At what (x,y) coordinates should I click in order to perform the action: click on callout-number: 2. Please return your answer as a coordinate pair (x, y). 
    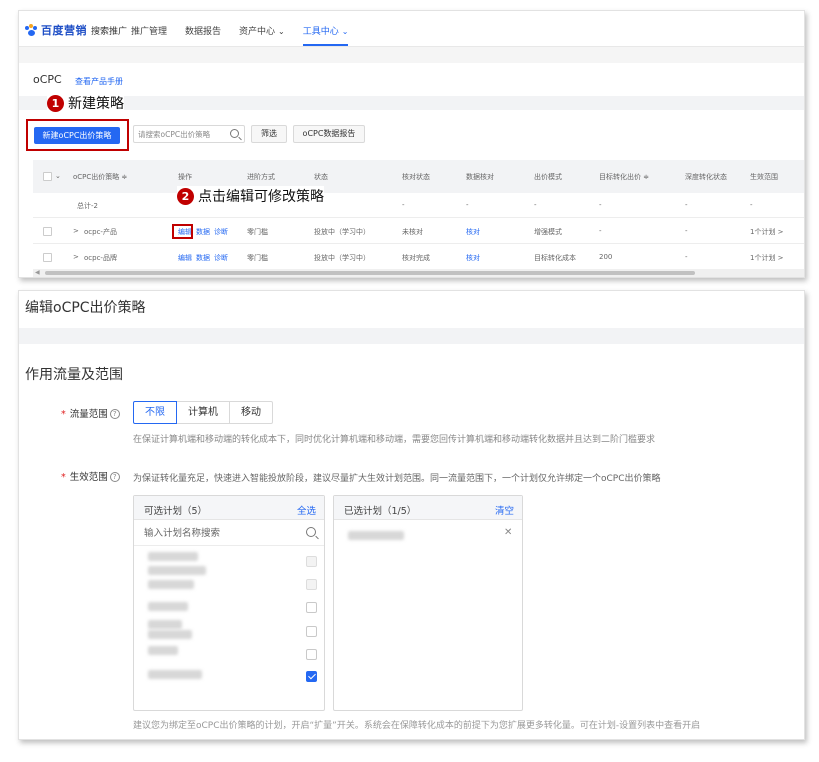
    Looking at the image, I should click on (185, 196).